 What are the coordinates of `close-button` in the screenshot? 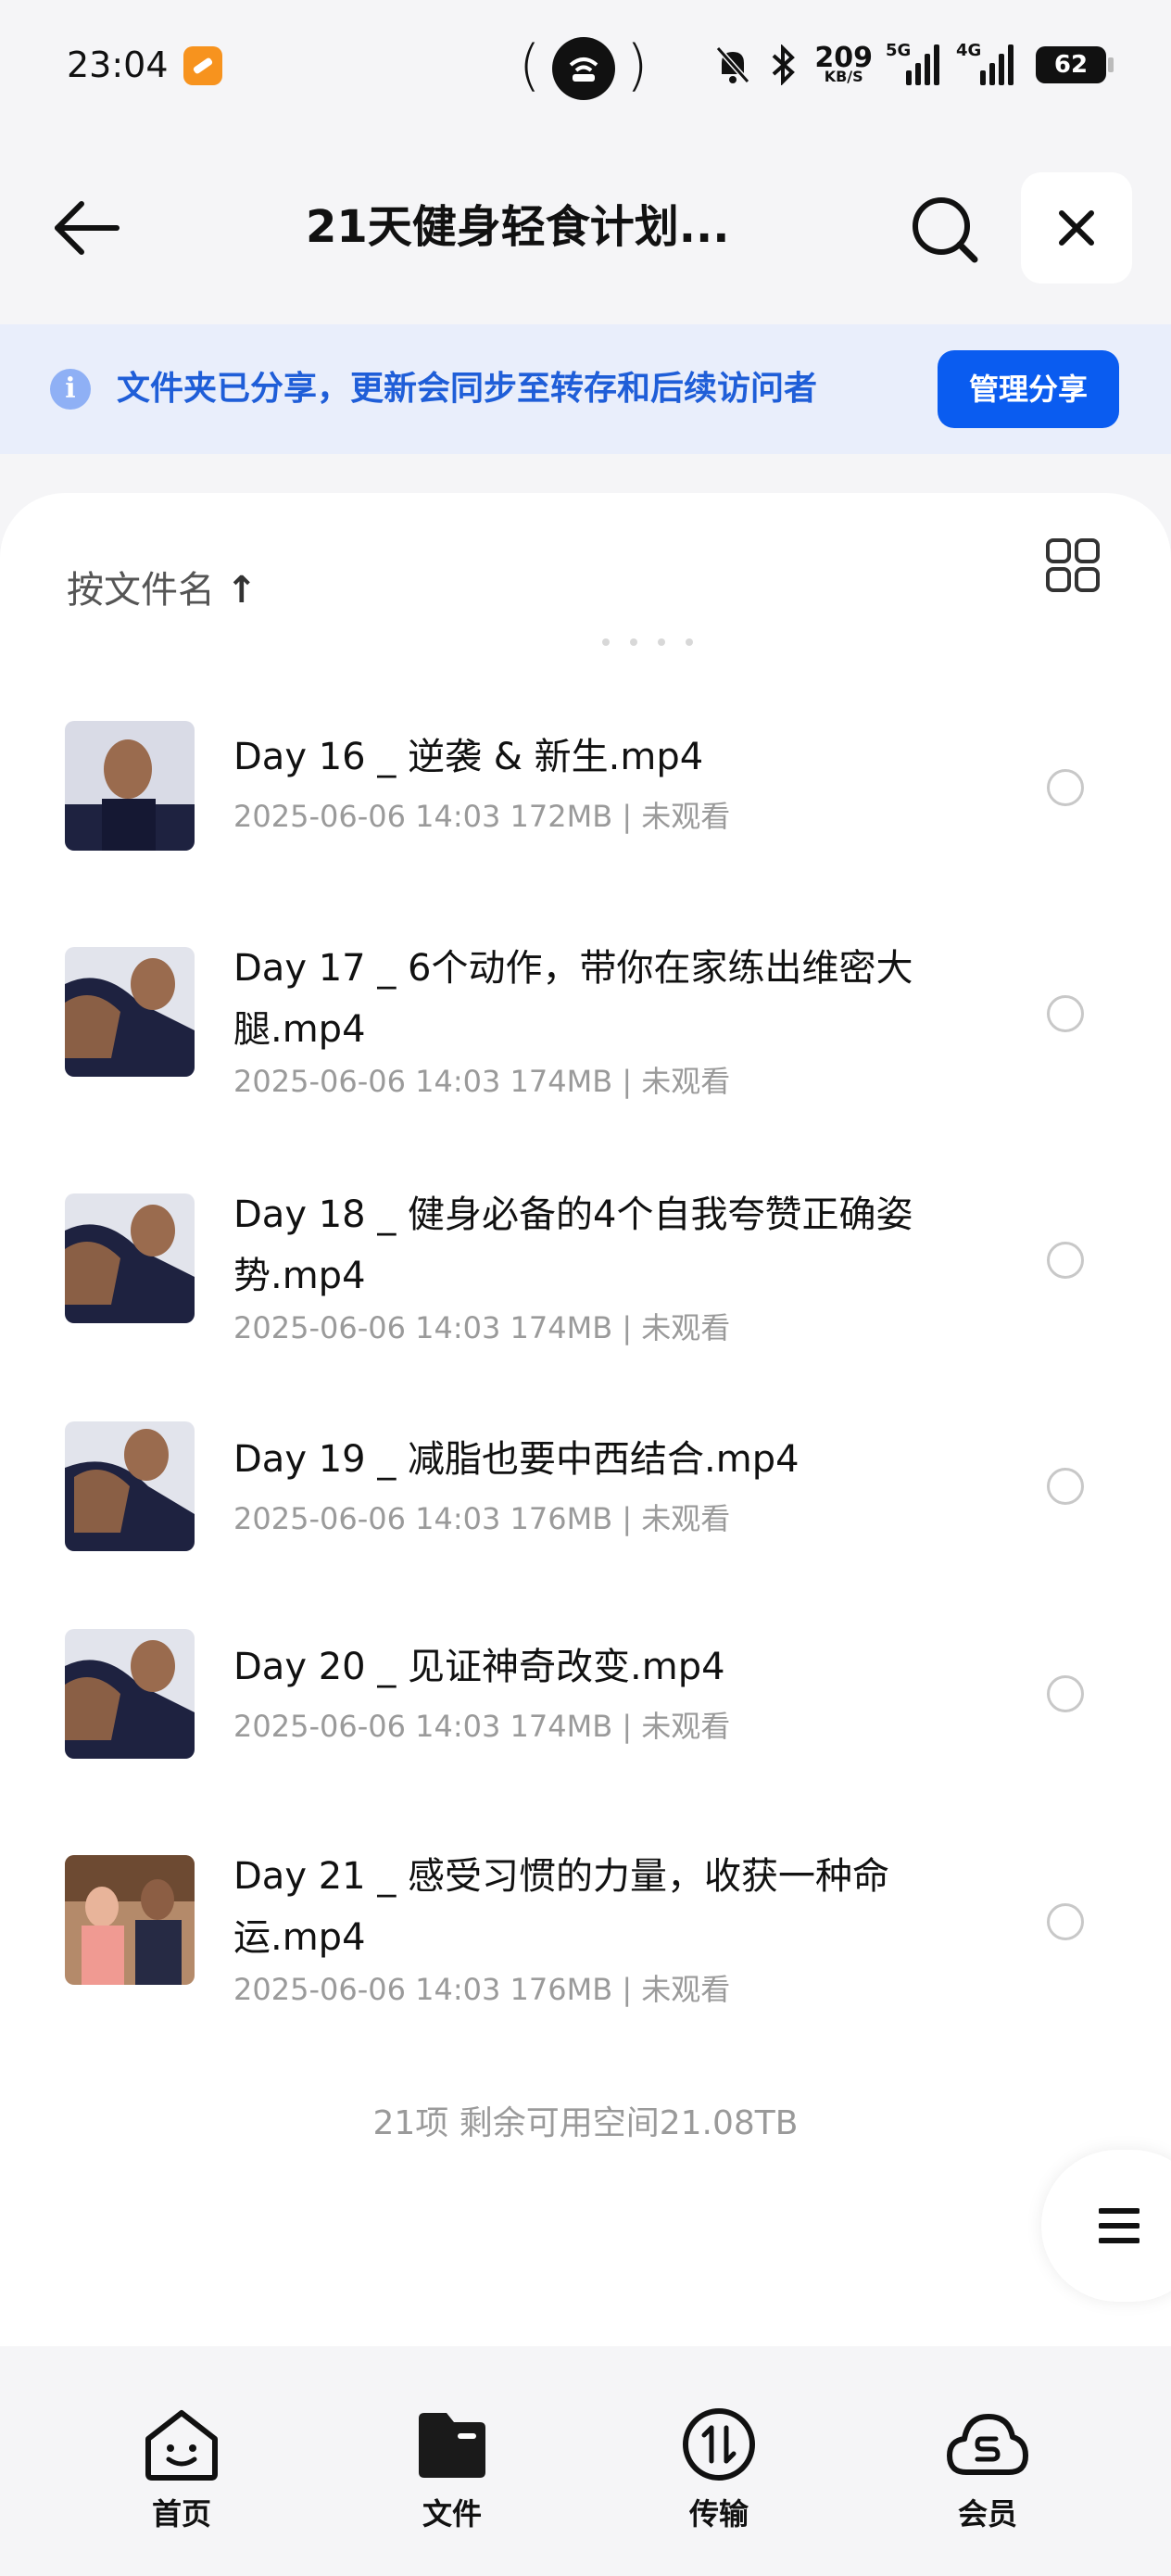 It's located at (1077, 228).